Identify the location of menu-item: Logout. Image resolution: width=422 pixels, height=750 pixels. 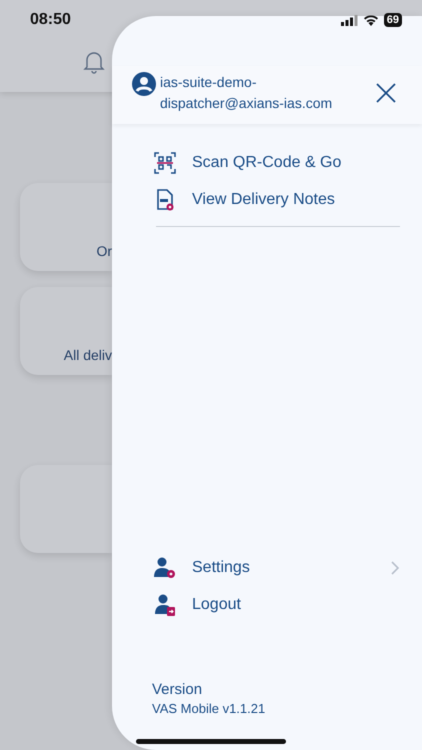
(277, 604).